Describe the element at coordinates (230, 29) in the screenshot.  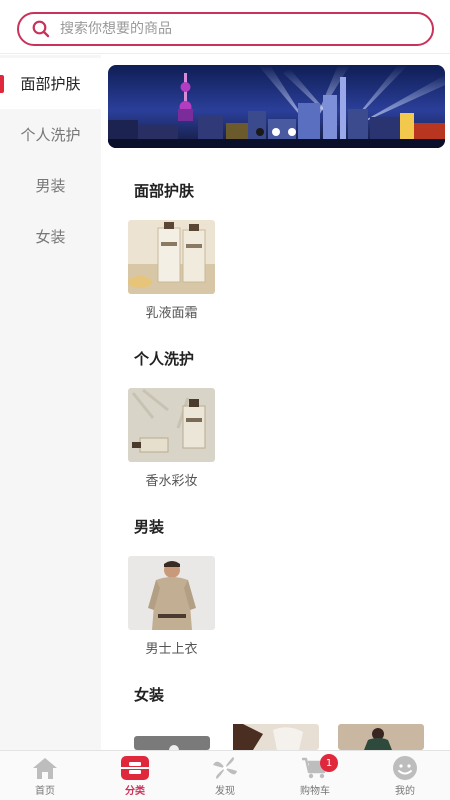
I see `search-input` at that location.